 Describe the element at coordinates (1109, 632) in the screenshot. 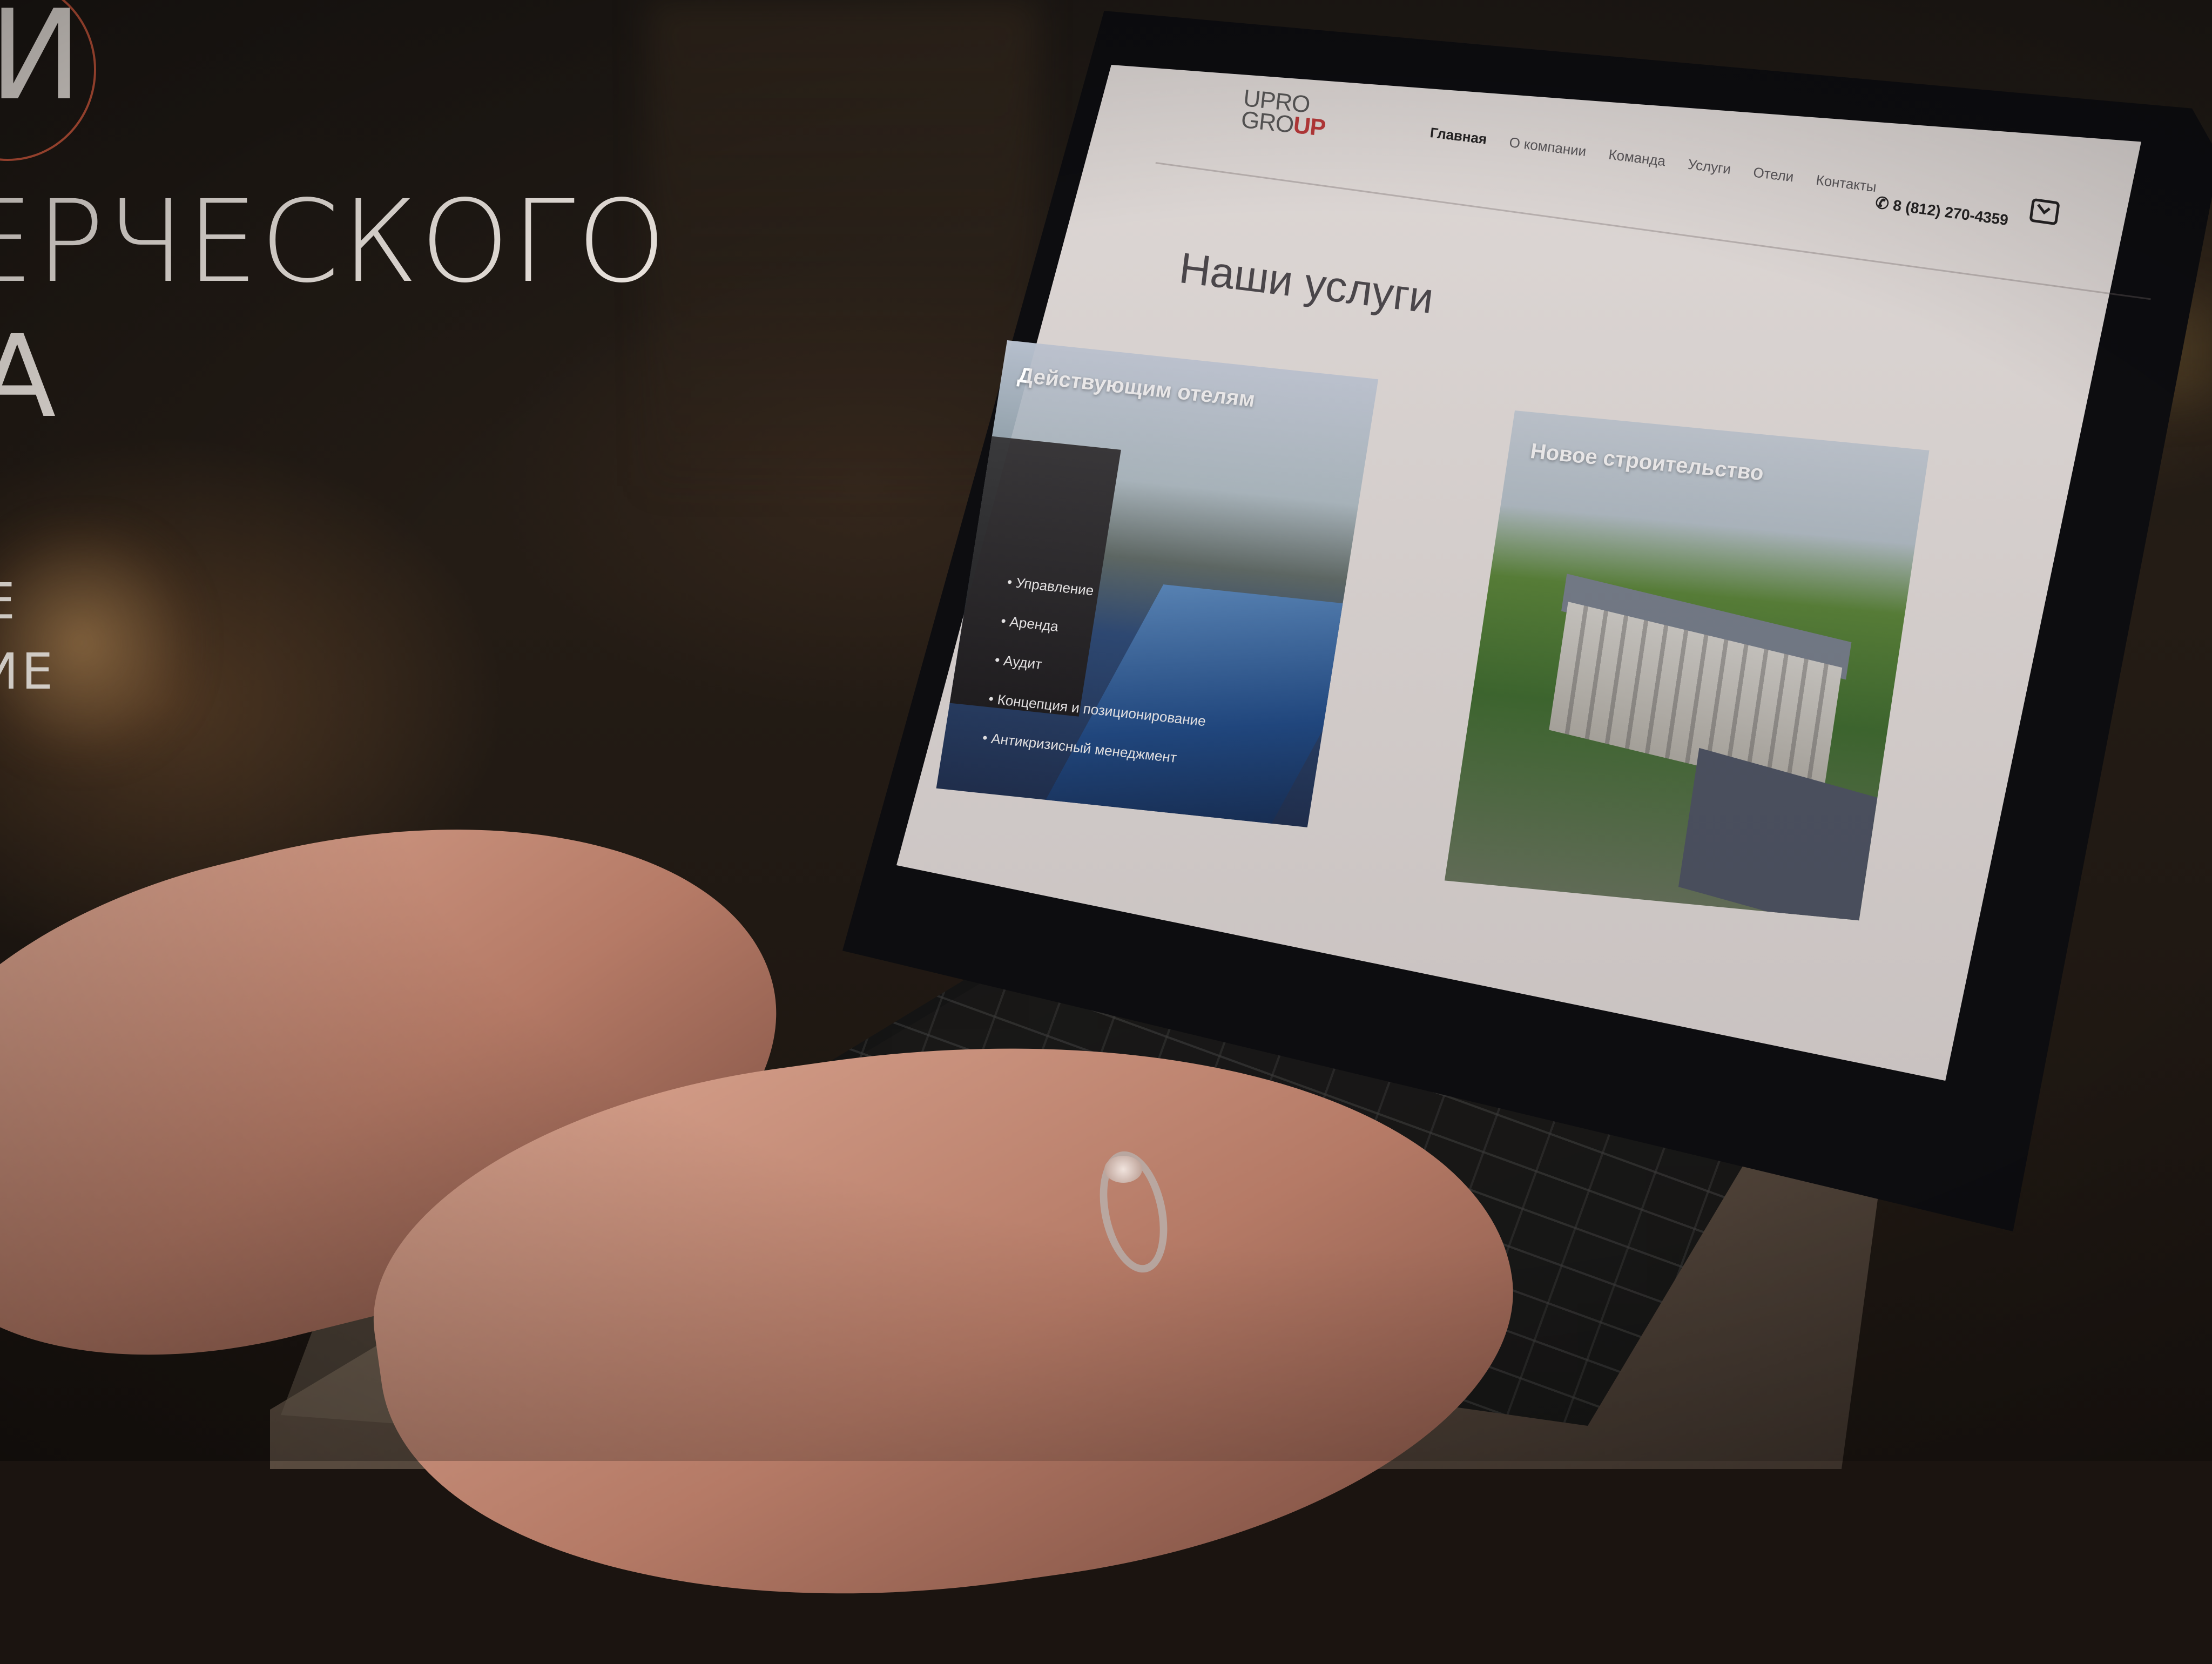

I see `service-item: Аренда` at that location.